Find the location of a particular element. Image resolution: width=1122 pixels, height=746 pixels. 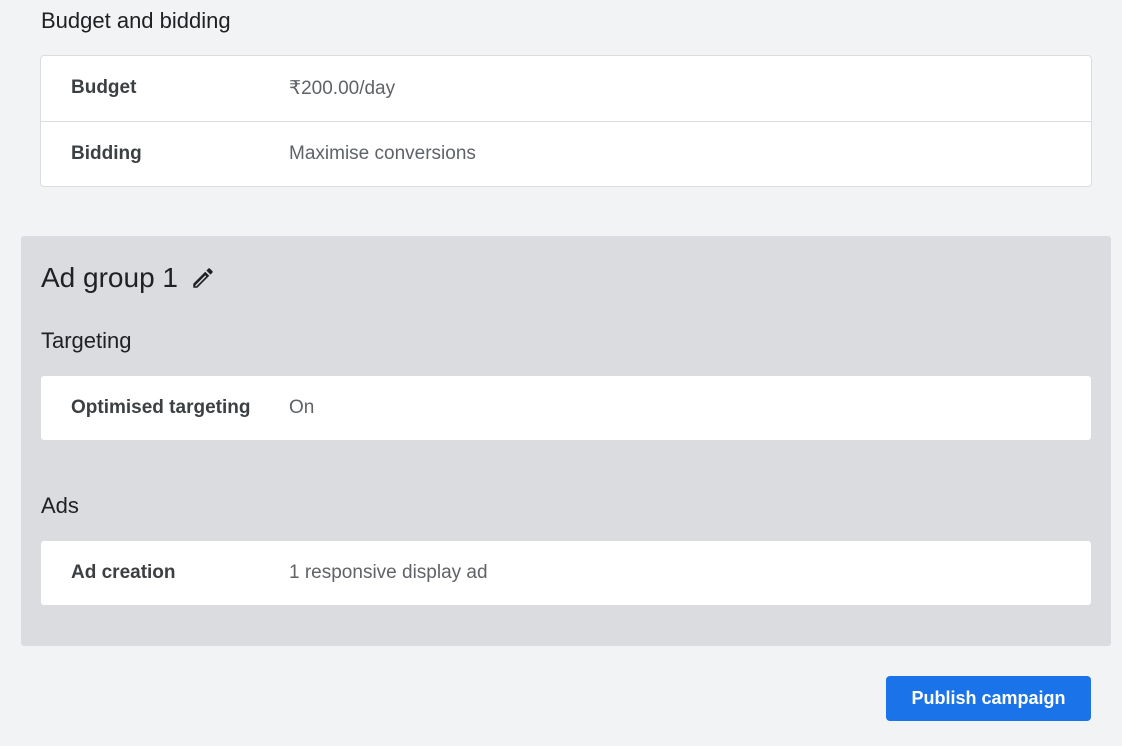

ad-group-title: Ad group 1 is located at coordinates (128, 278).